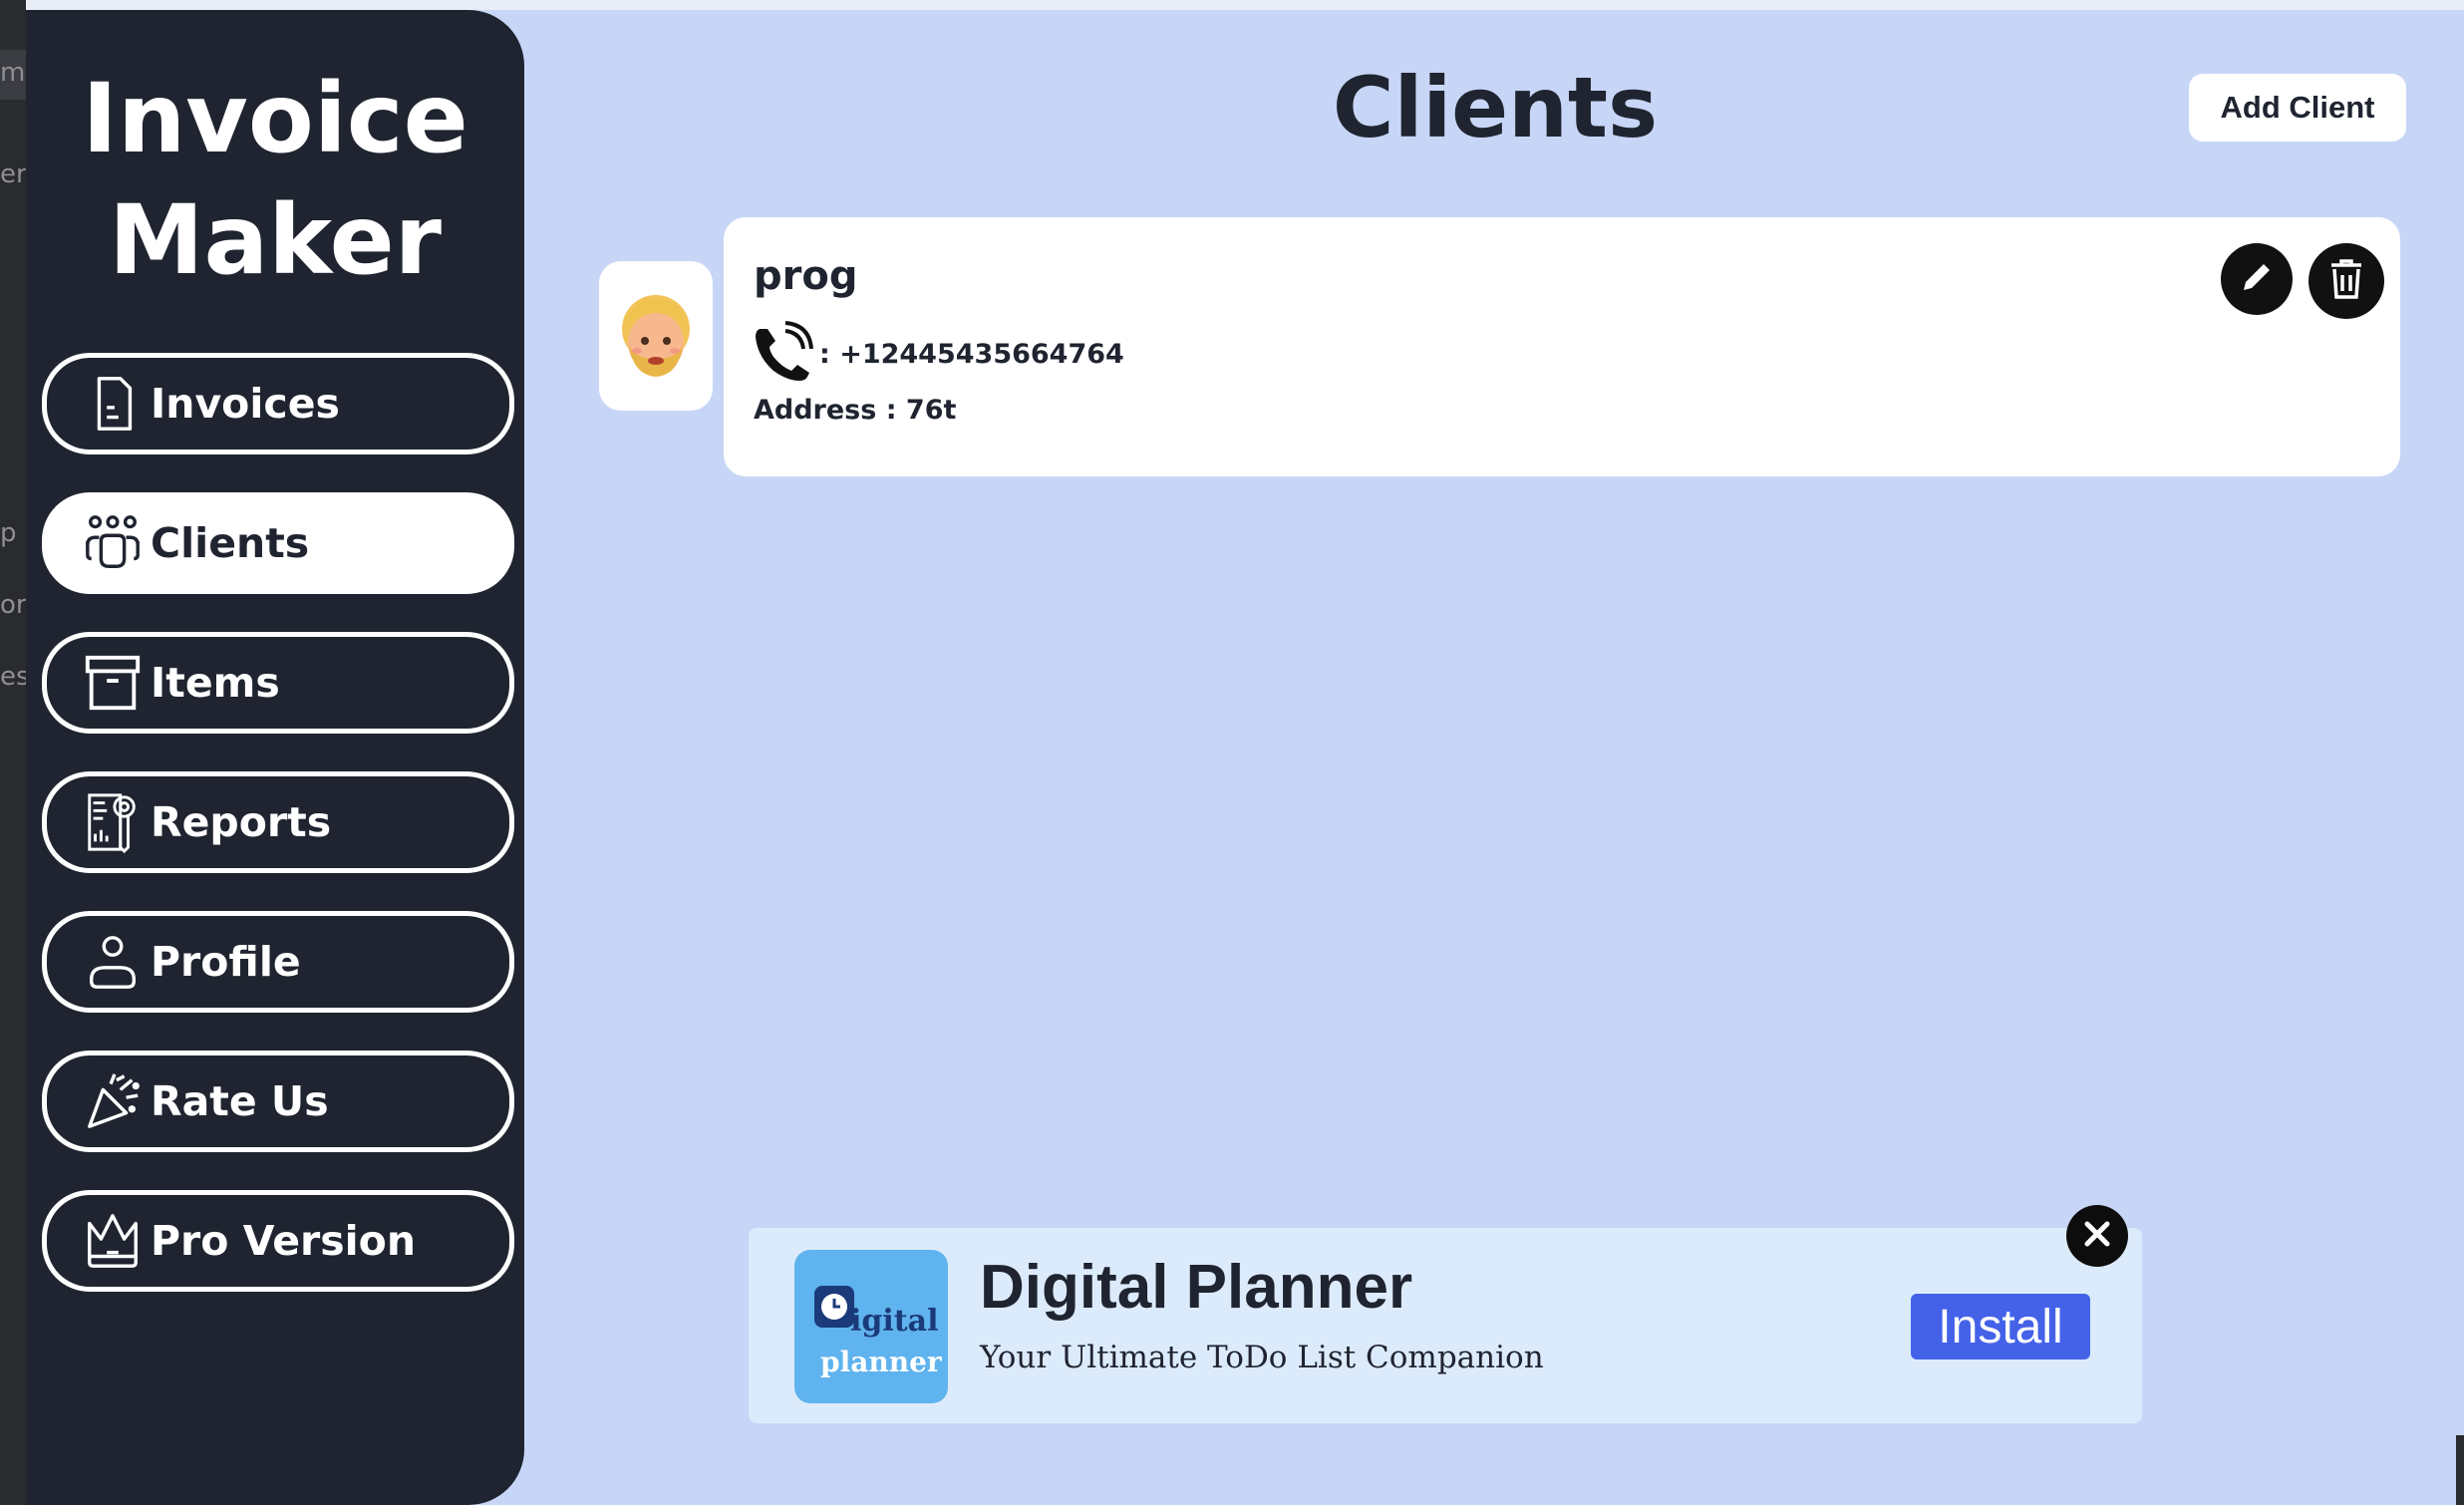 The height and width of the screenshot is (1505, 2464). I want to click on ad-app-logo: igital planner, so click(871, 1326).